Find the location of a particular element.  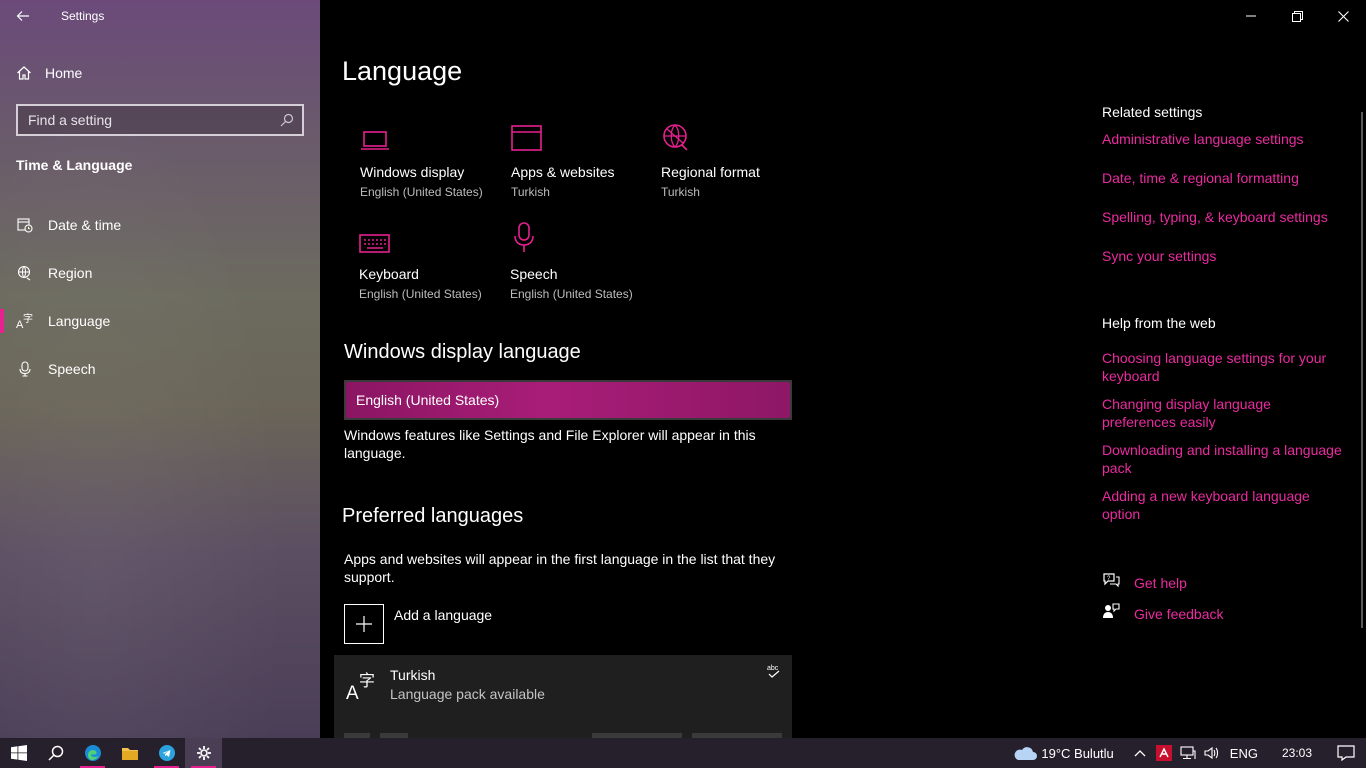

search-input is located at coordinates (148, 120).